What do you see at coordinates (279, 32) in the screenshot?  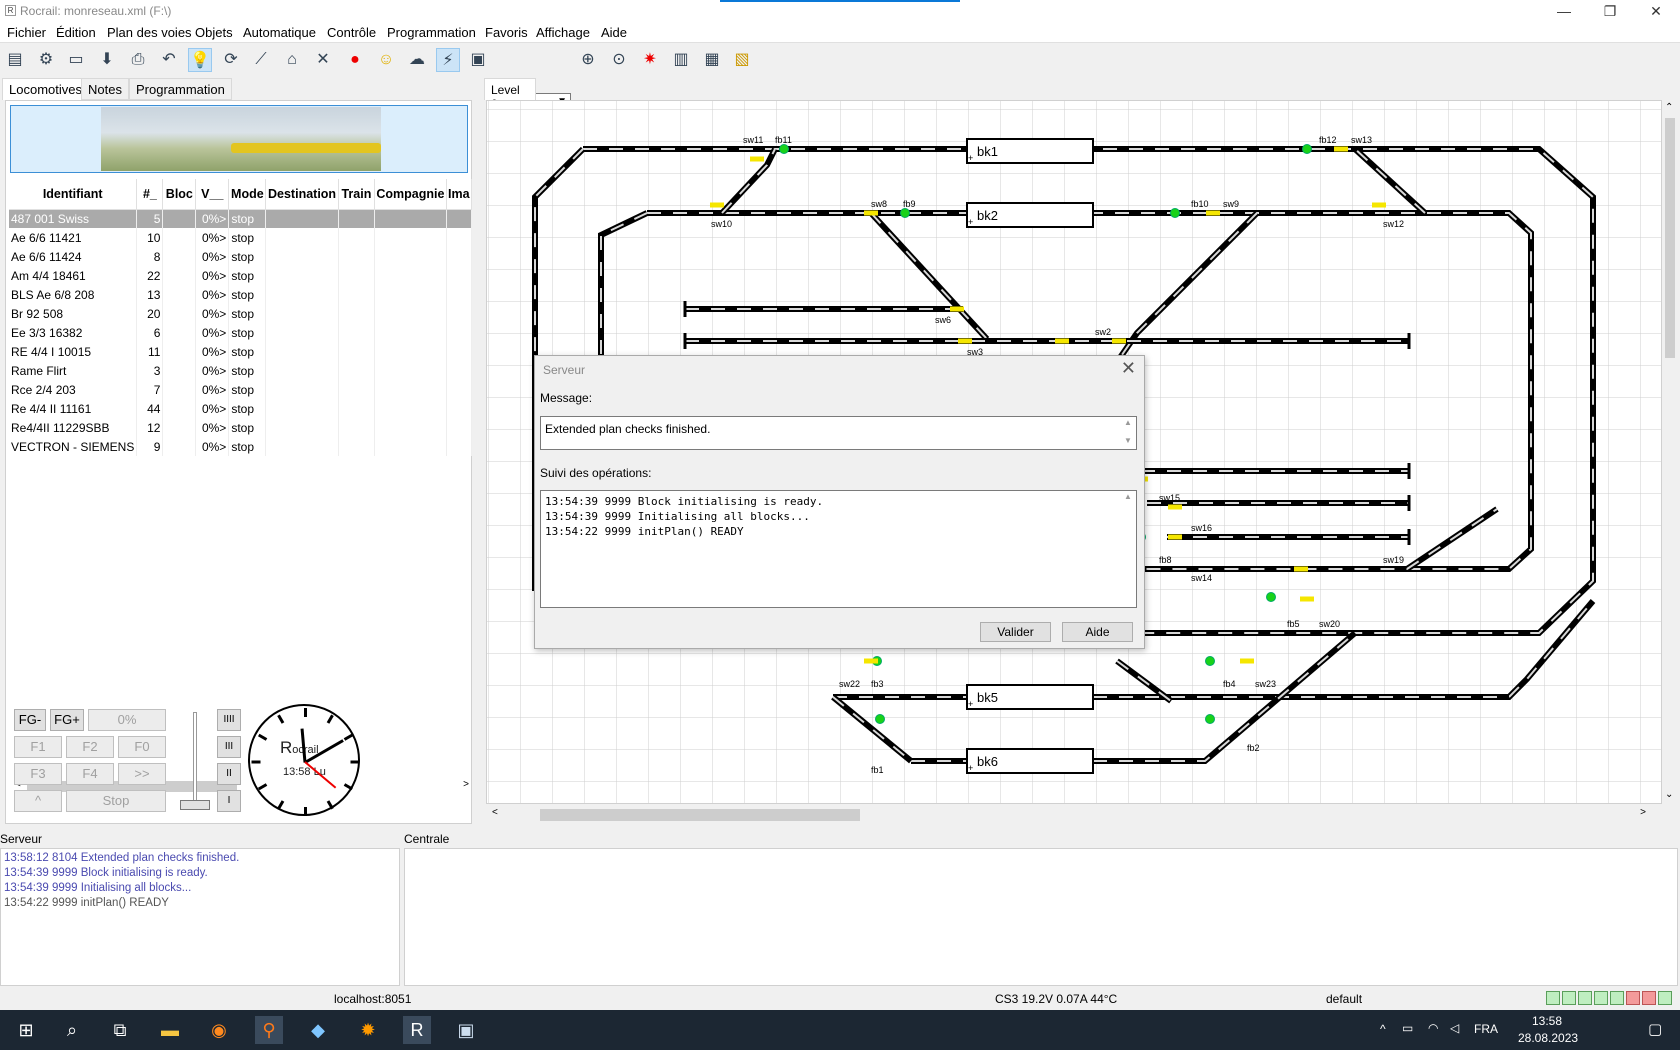 I see `menu-automatique: Automatique` at bounding box center [279, 32].